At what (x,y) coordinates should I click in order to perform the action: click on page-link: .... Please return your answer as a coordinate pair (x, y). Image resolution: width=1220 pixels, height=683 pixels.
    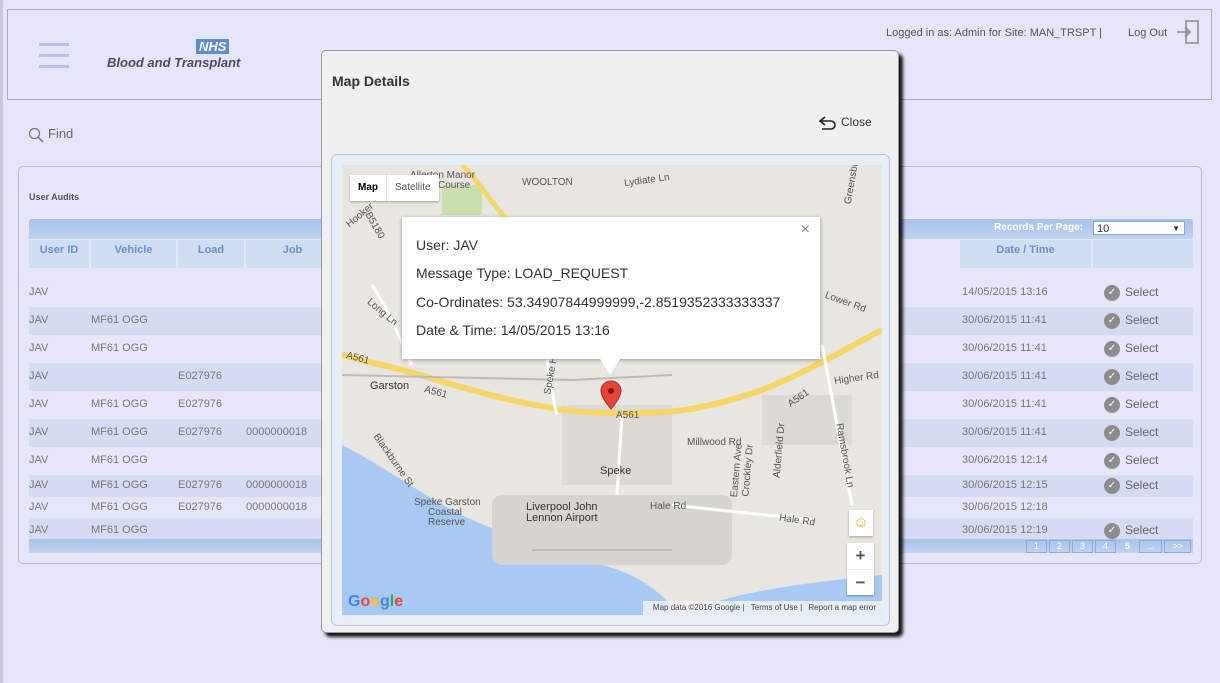
    Looking at the image, I should click on (1150, 546).